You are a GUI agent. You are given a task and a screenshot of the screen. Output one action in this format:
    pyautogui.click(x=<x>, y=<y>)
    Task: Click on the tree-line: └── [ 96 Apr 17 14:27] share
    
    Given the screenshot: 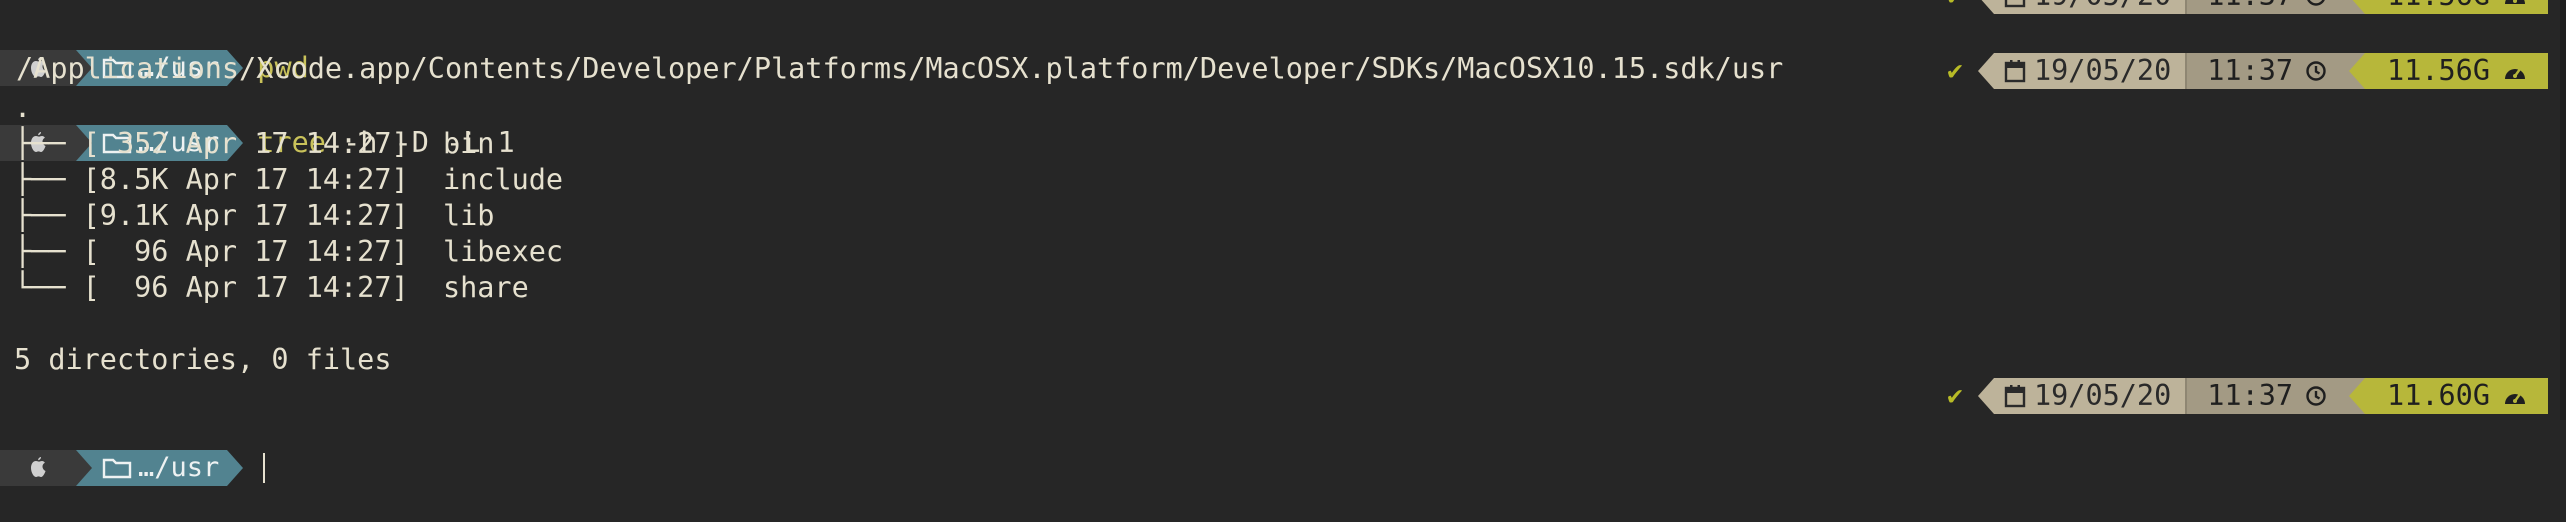 What is the action you would take?
    pyautogui.click(x=1283, y=288)
    